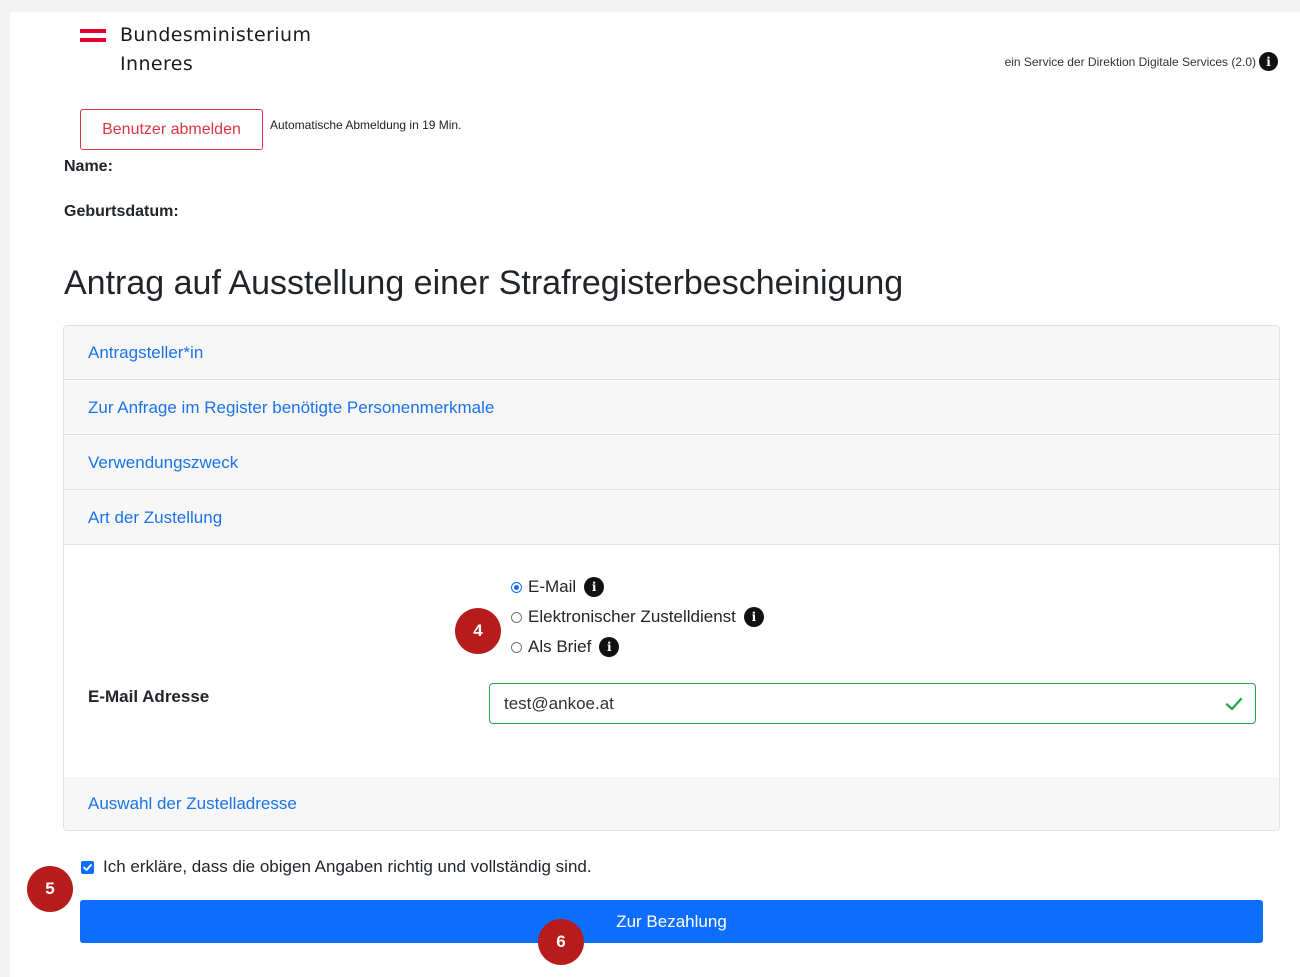 This screenshot has height=977, width=1300. Describe the element at coordinates (366, 125) in the screenshot. I see `auto-logout-text: Automatische Abmeldung in 19 Min.` at that location.